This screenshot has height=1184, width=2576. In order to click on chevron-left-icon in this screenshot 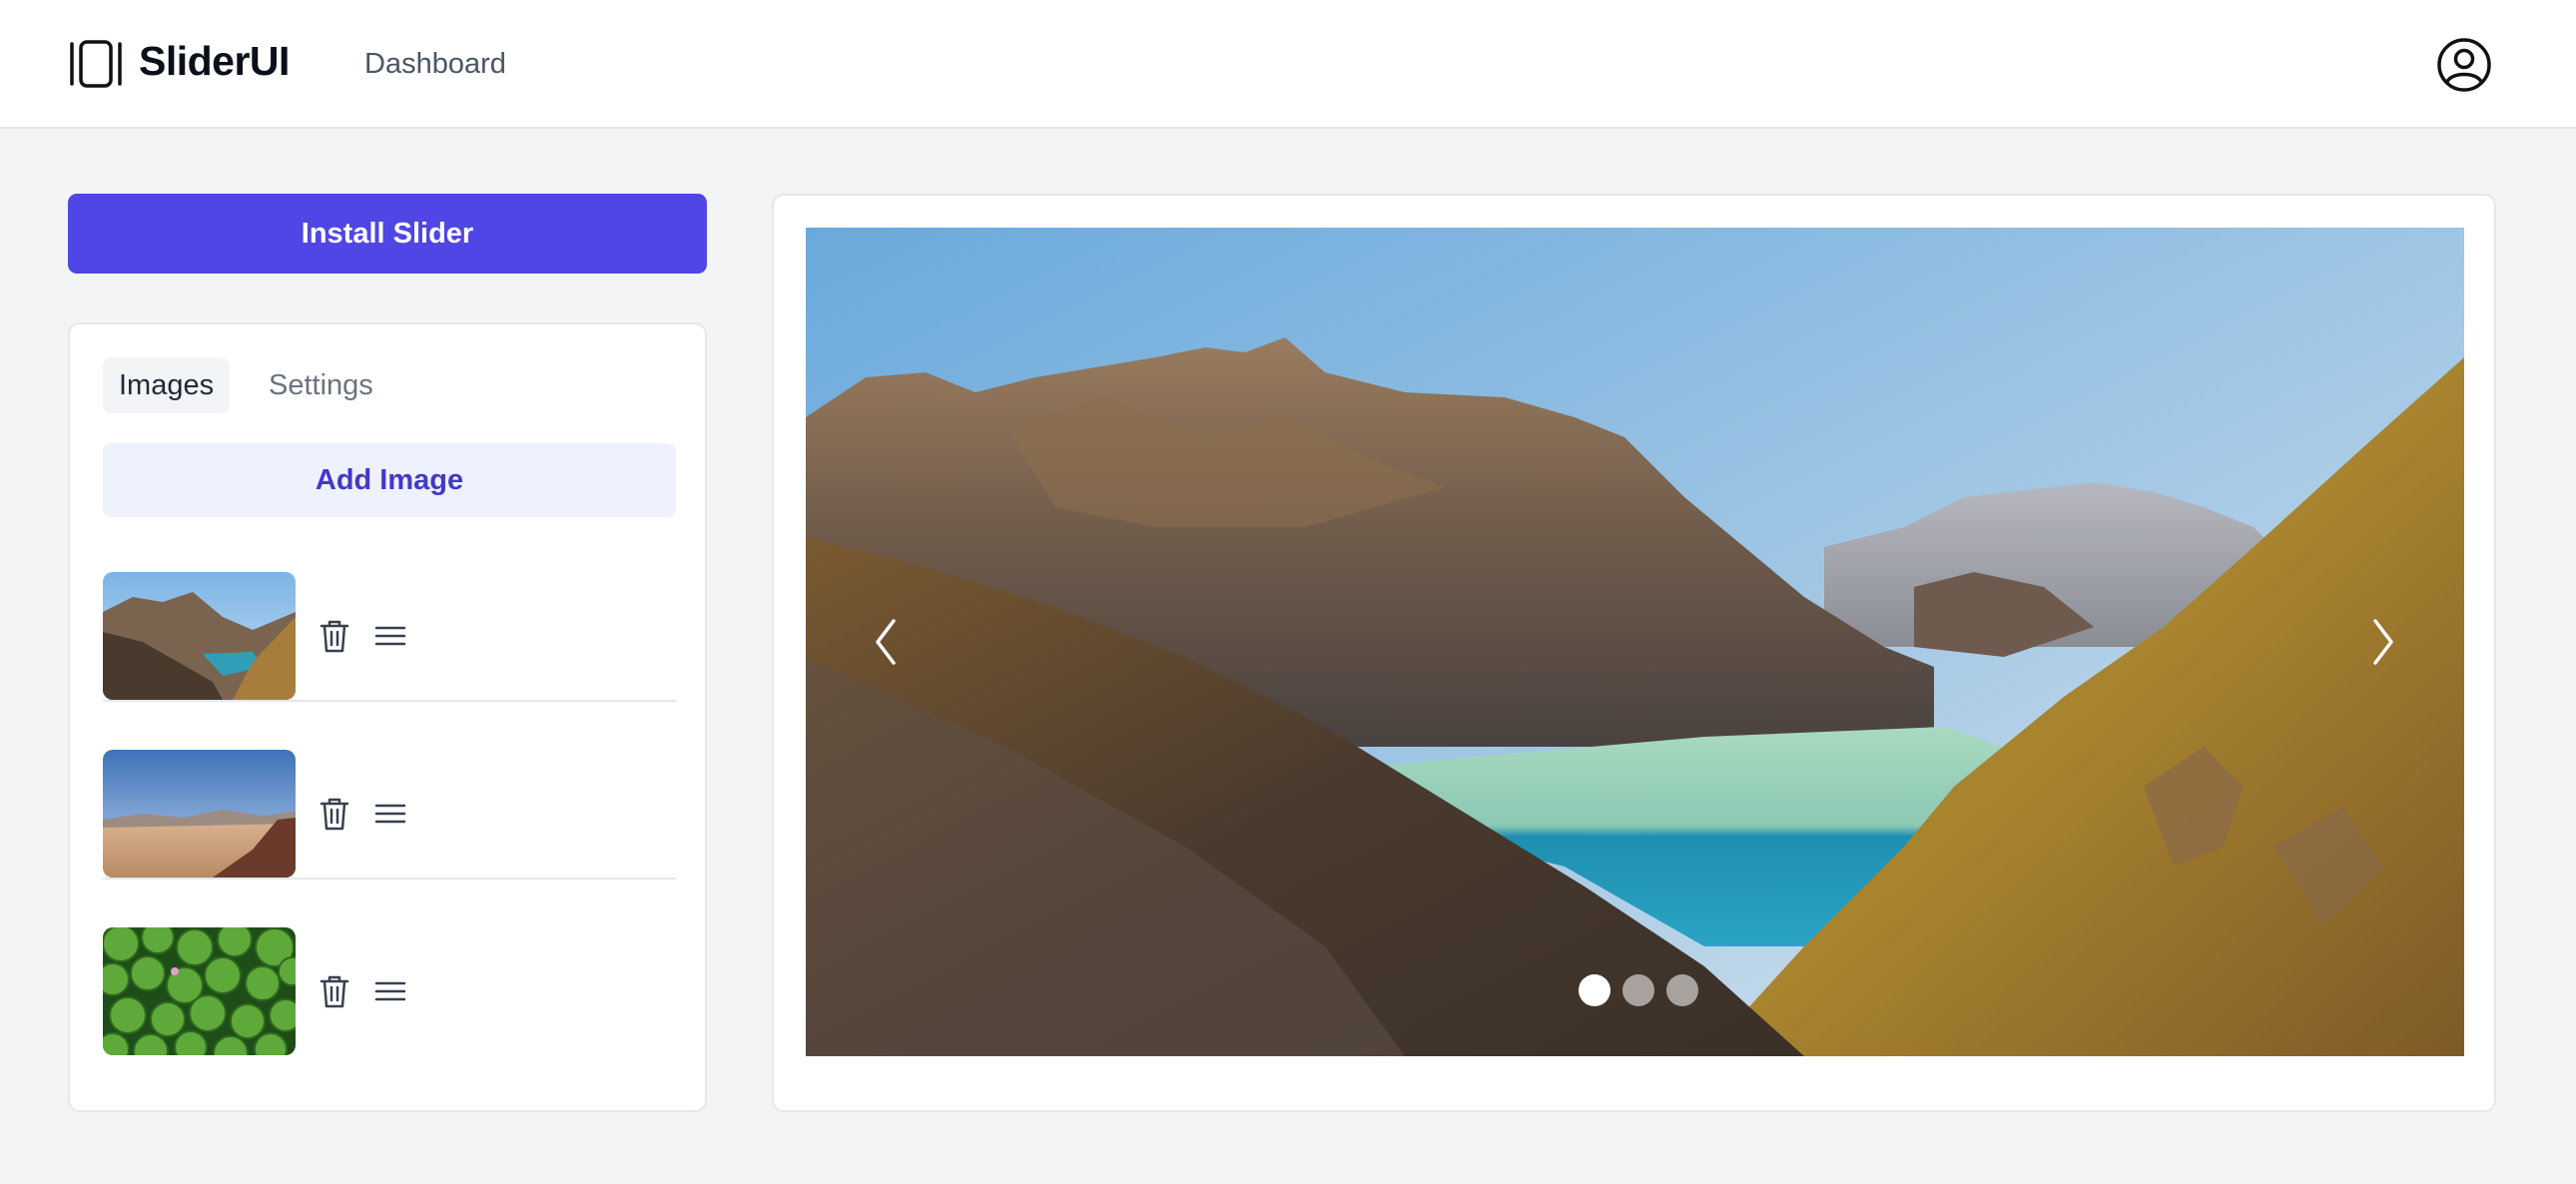, I will do `click(886, 642)`.